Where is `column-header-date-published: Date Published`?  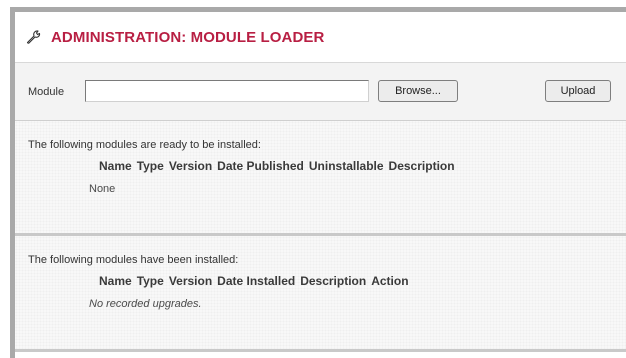 column-header-date-published: Date Published is located at coordinates (260, 166).